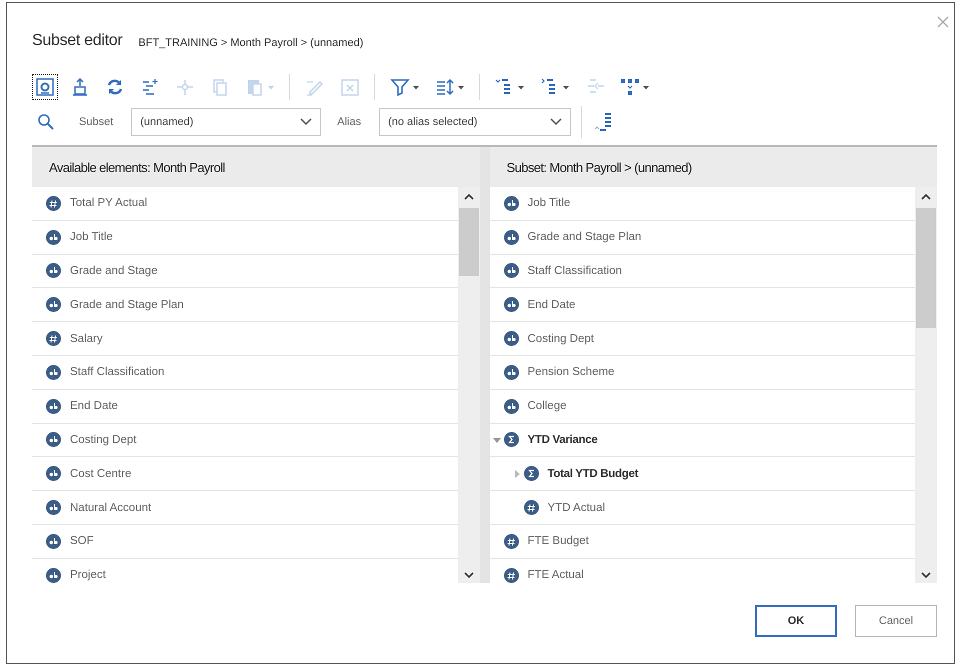 The width and height of the screenshot is (957, 666). I want to click on panel-header: Subset: Month Payroll > (unnamed), so click(599, 167).